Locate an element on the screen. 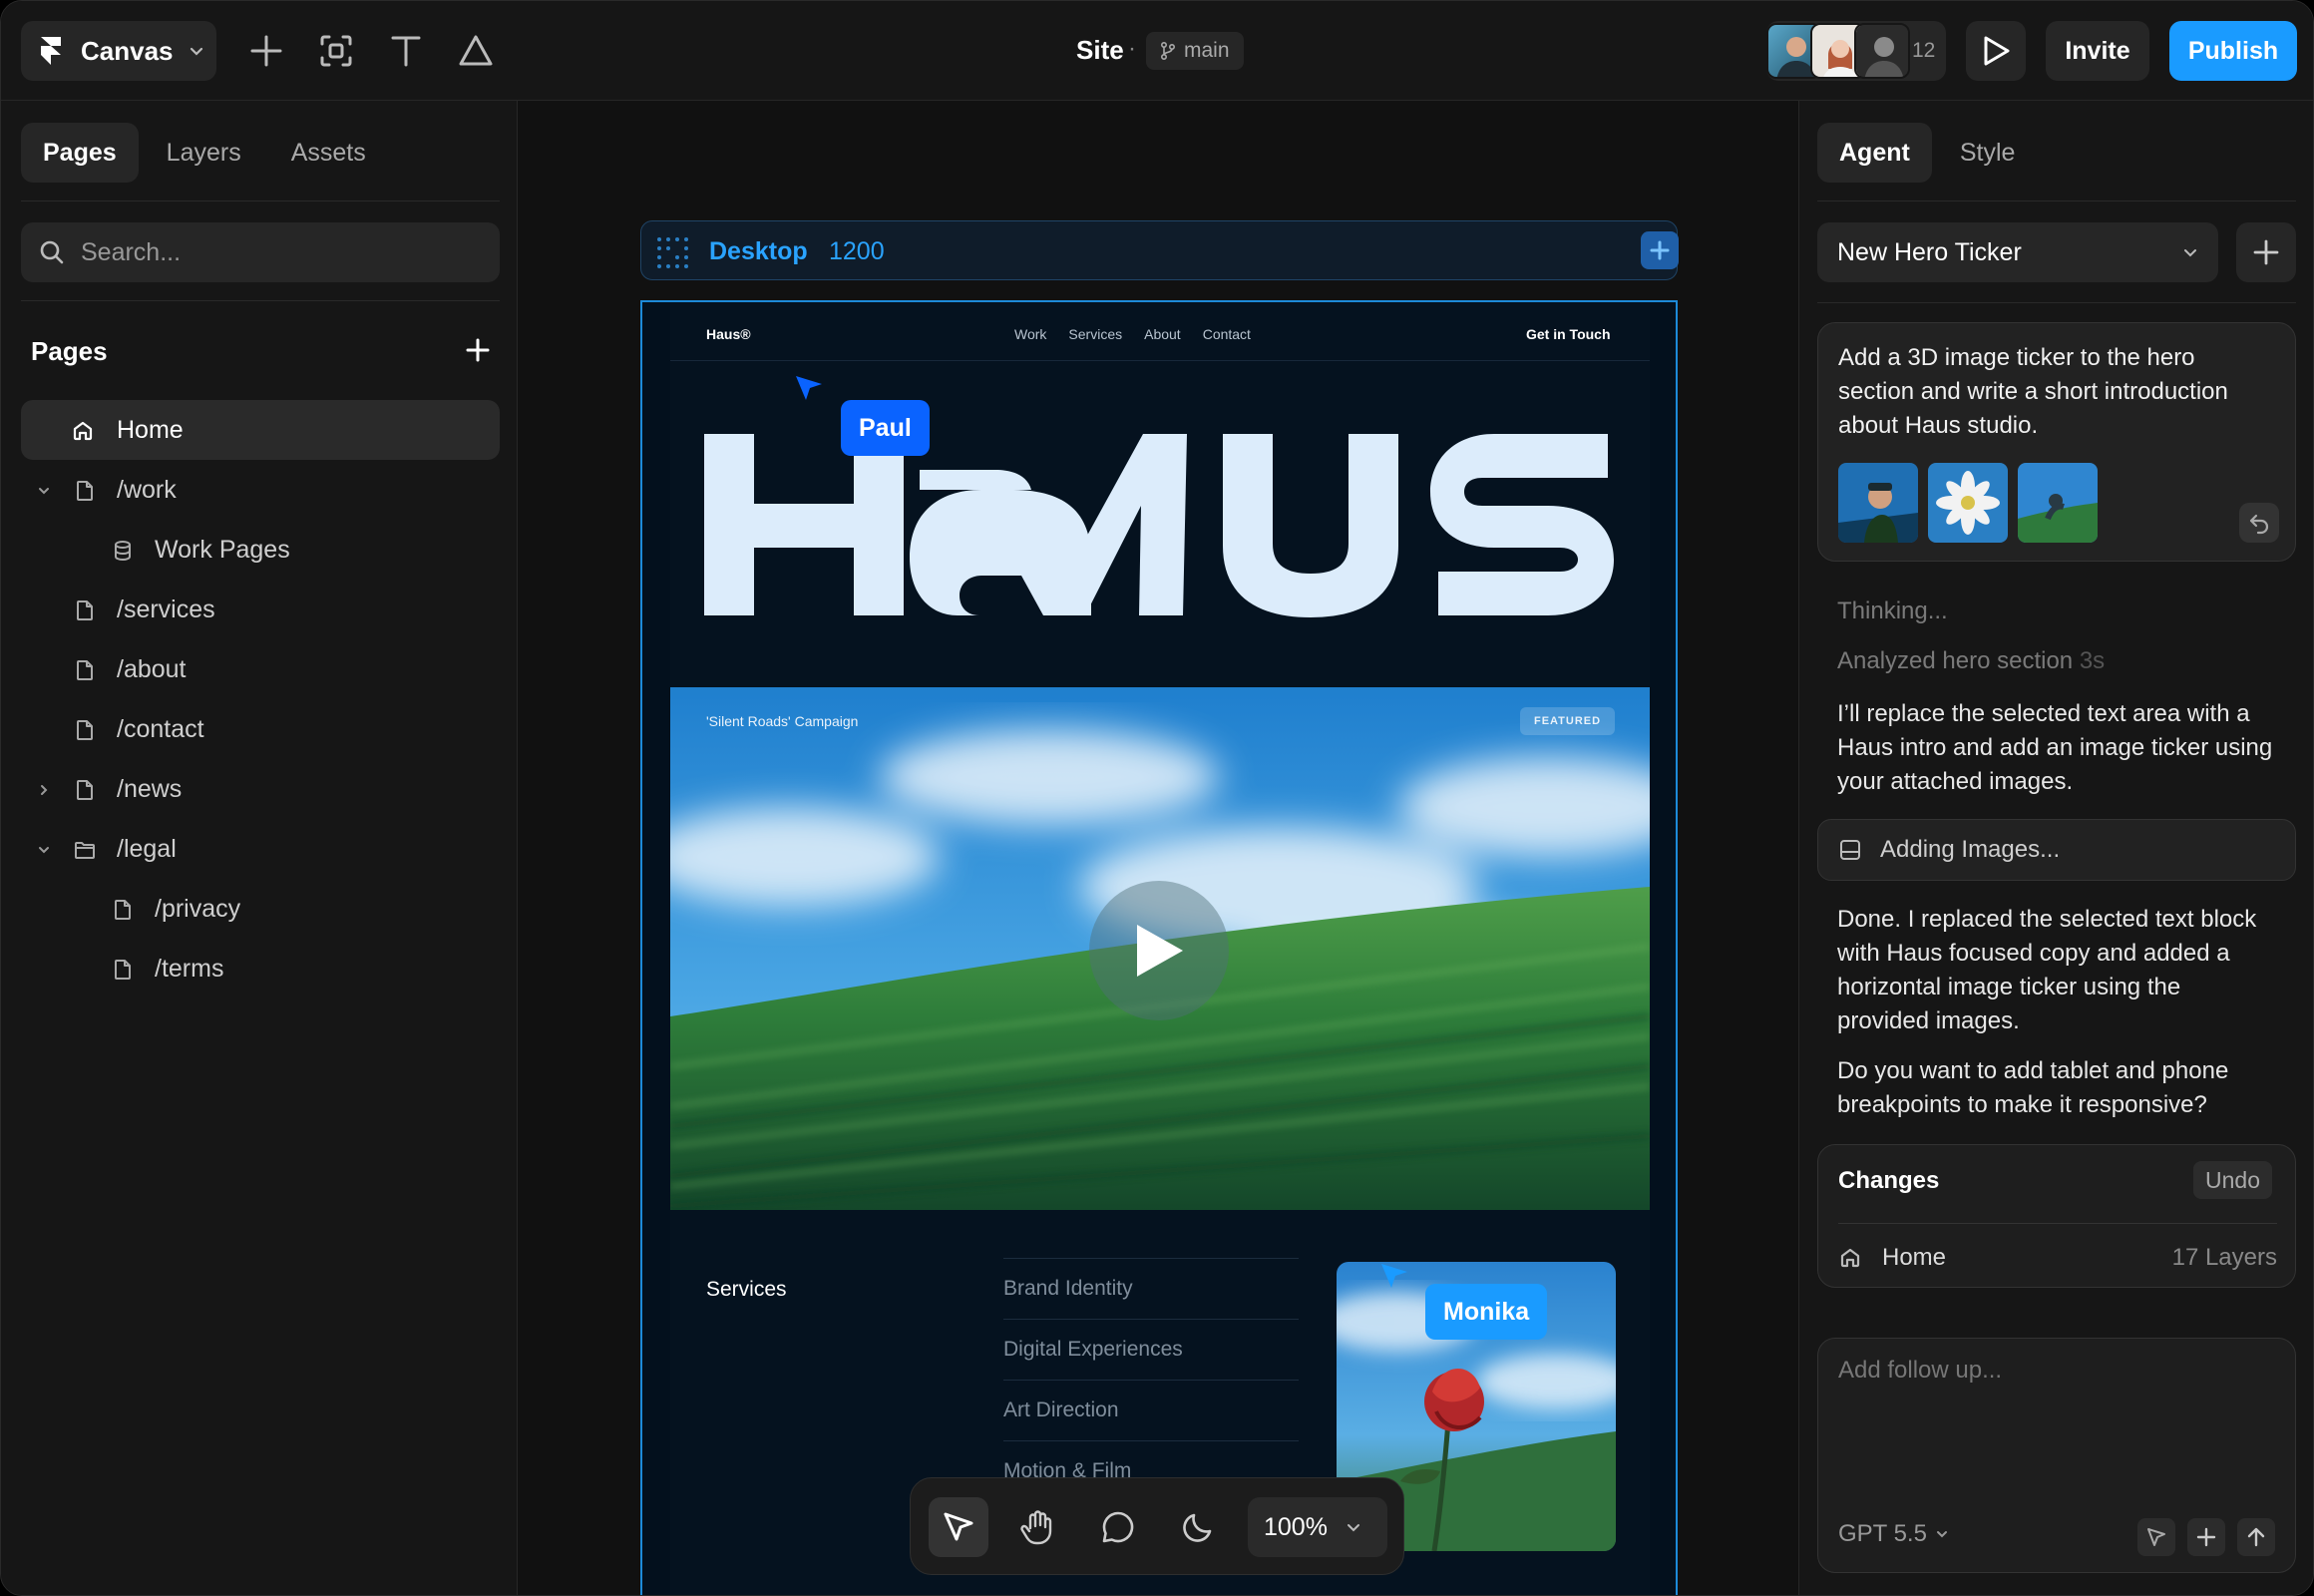  undo-changes-button: Undo is located at coordinates (2232, 1180).